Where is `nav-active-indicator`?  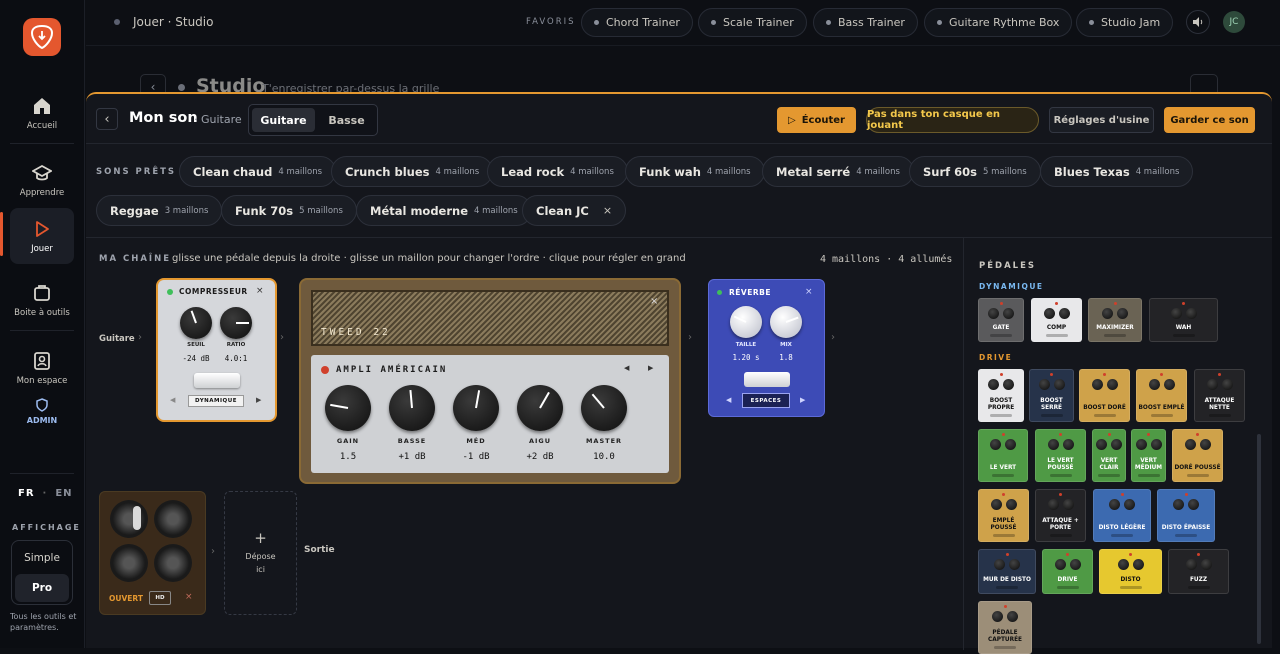
nav-active-indicator is located at coordinates (1, 234).